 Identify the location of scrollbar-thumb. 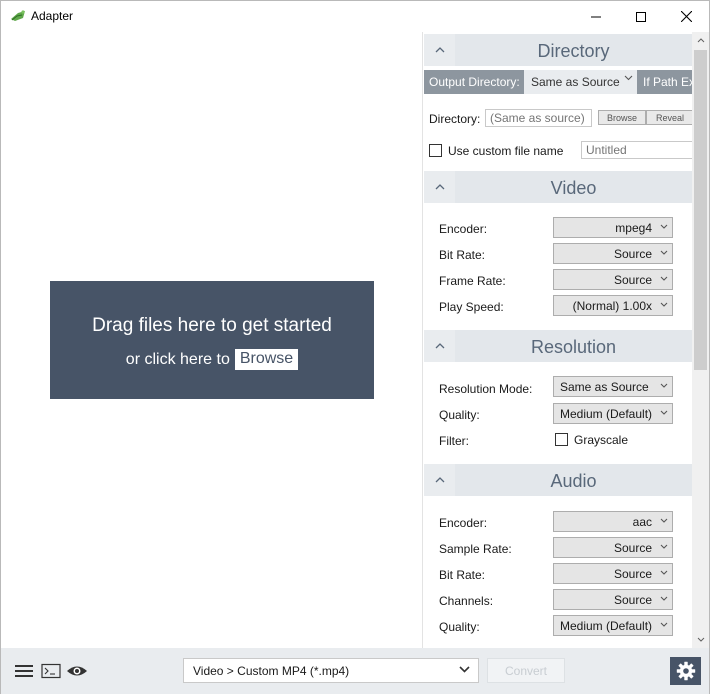
(700, 210).